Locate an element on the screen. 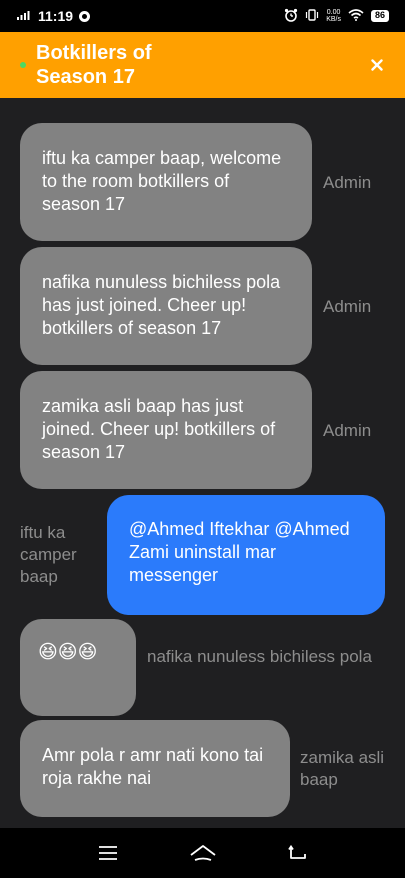 Image resolution: width=405 pixels, height=878 pixels. network-speed: 0.00 KB/s is located at coordinates (333, 16).